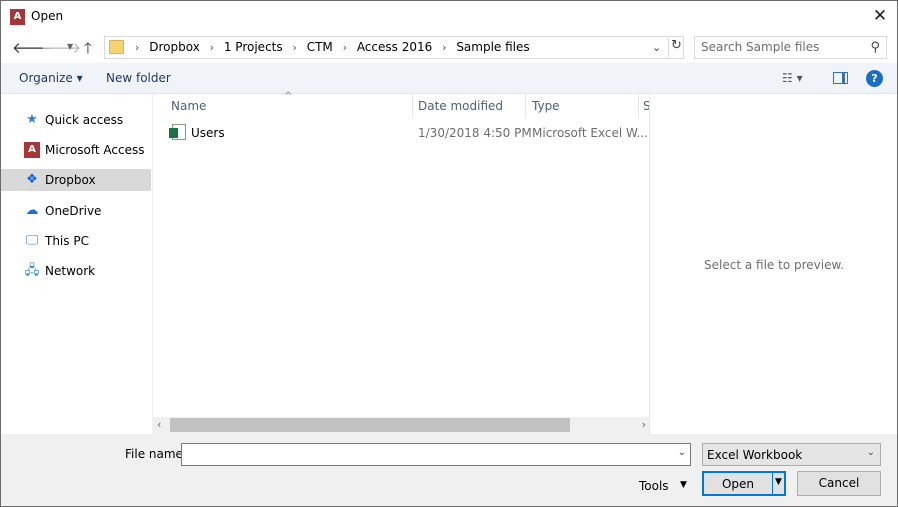 Image resolution: width=898 pixels, height=507 pixels. Describe the element at coordinates (320, 47) in the screenshot. I see `breadcrumb-item: CTM` at that location.